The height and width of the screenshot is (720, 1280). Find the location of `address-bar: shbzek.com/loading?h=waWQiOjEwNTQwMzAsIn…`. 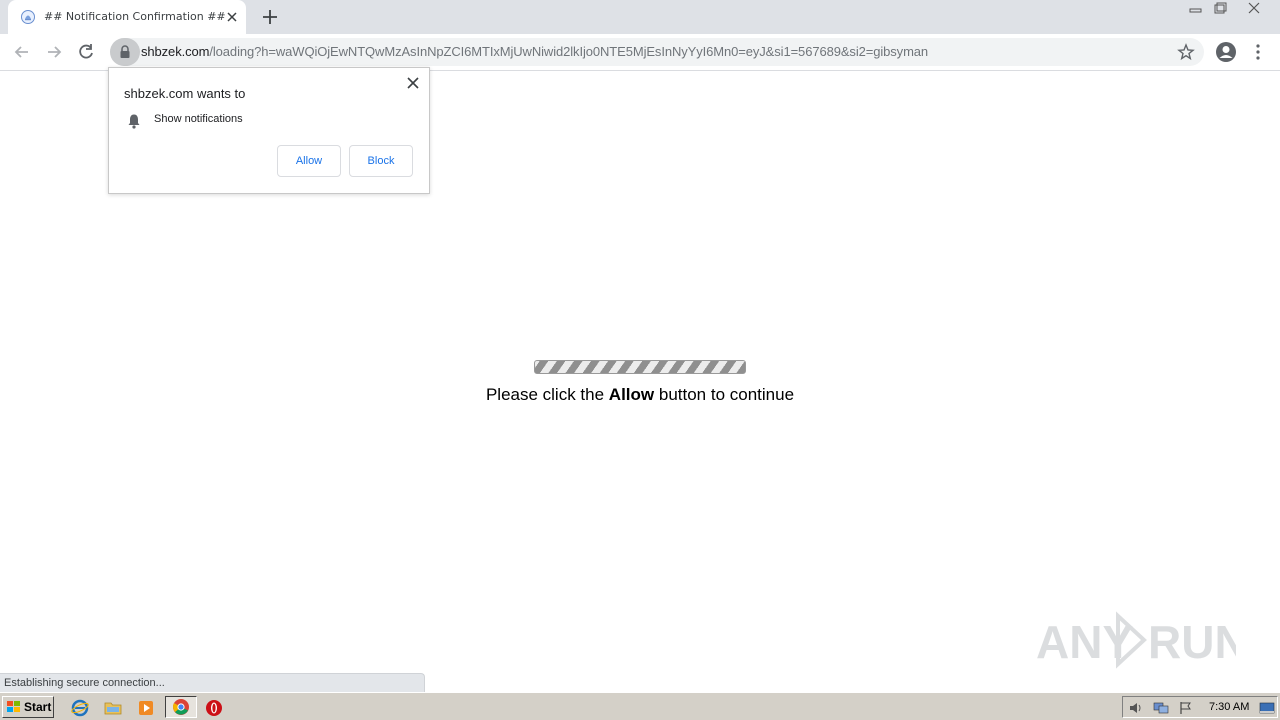

address-bar: shbzek.com/loading?h=waWQiOjEwNTQwMzAsIn… is located at coordinates (657, 52).